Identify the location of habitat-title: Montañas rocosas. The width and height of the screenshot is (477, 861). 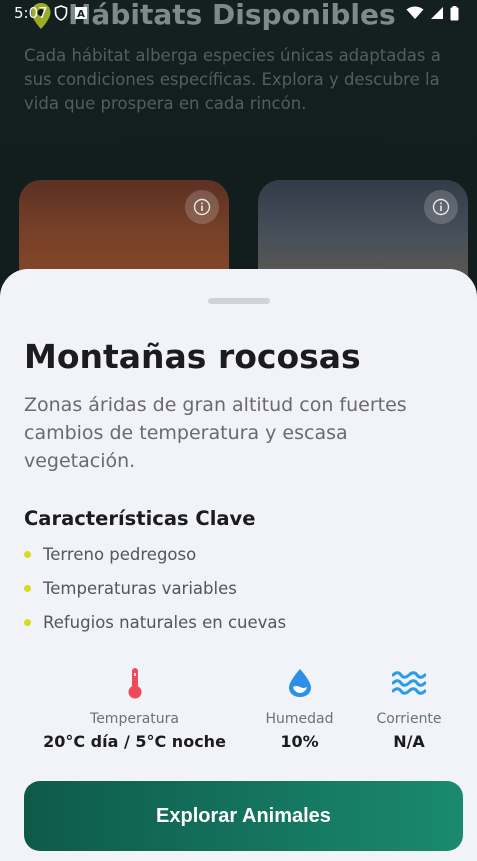
(192, 356).